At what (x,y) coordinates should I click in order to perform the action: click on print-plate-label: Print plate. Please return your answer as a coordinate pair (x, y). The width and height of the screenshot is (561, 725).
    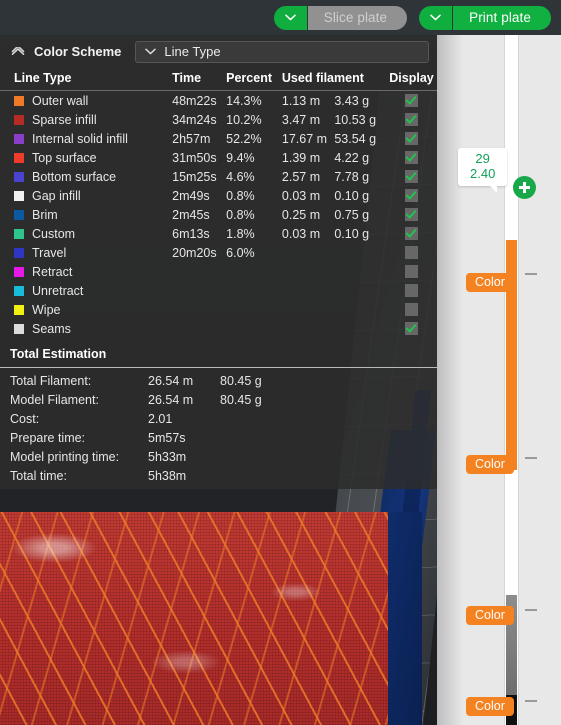
    Looking at the image, I should click on (502, 17).